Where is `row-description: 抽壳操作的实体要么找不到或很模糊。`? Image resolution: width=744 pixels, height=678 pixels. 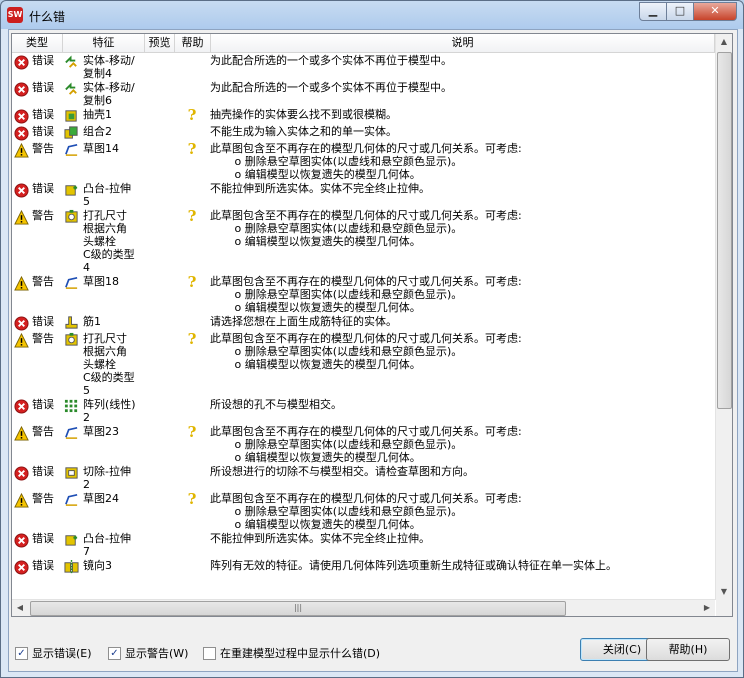 row-description: 抽壳操作的实体要么找不到或很模糊。 is located at coordinates (303, 114).